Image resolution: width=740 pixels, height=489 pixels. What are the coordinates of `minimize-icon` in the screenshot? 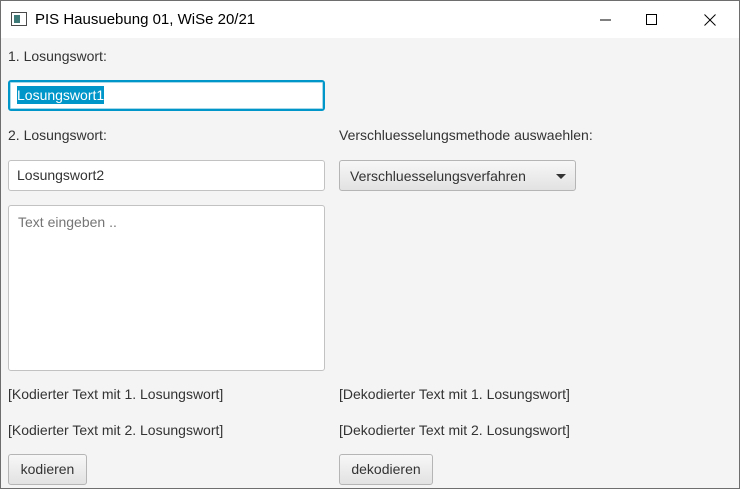 It's located at (605, 20).